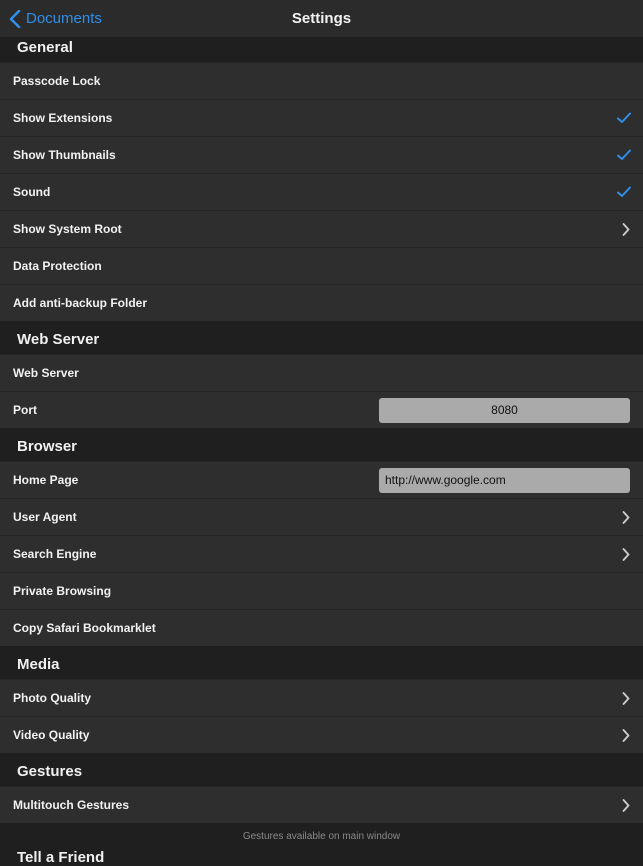 The image size is (643, 866). I want to click on section-title: Web Server, so click(58, 339).